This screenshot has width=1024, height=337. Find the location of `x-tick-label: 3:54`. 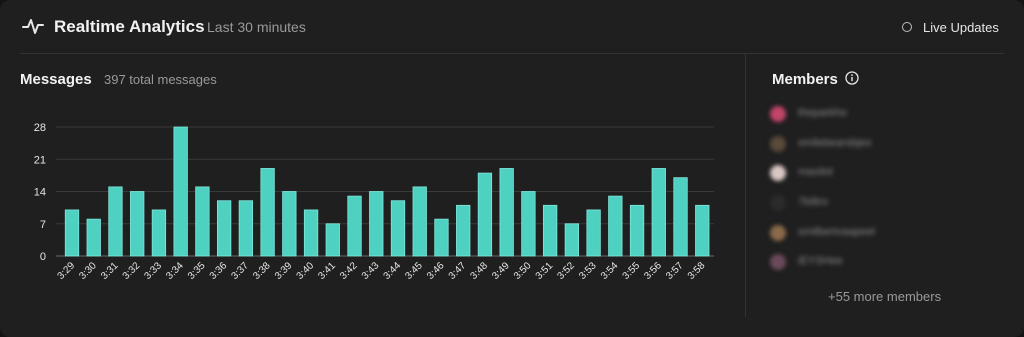

x-tick-label: 3:54 is located at coordinates (610, 271).